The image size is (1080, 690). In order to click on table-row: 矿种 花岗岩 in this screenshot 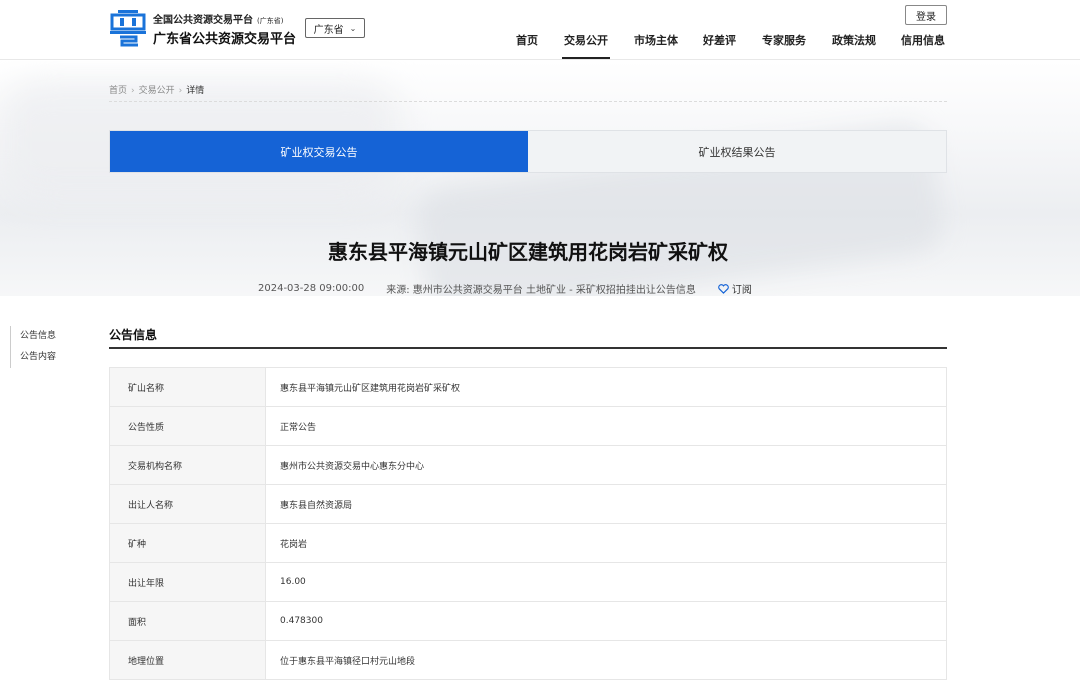, I will do `click(528, 543)`.